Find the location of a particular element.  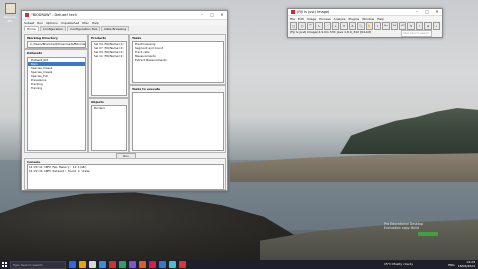

hand-tool-icon: ✋ is located at coordinates (369, 25).